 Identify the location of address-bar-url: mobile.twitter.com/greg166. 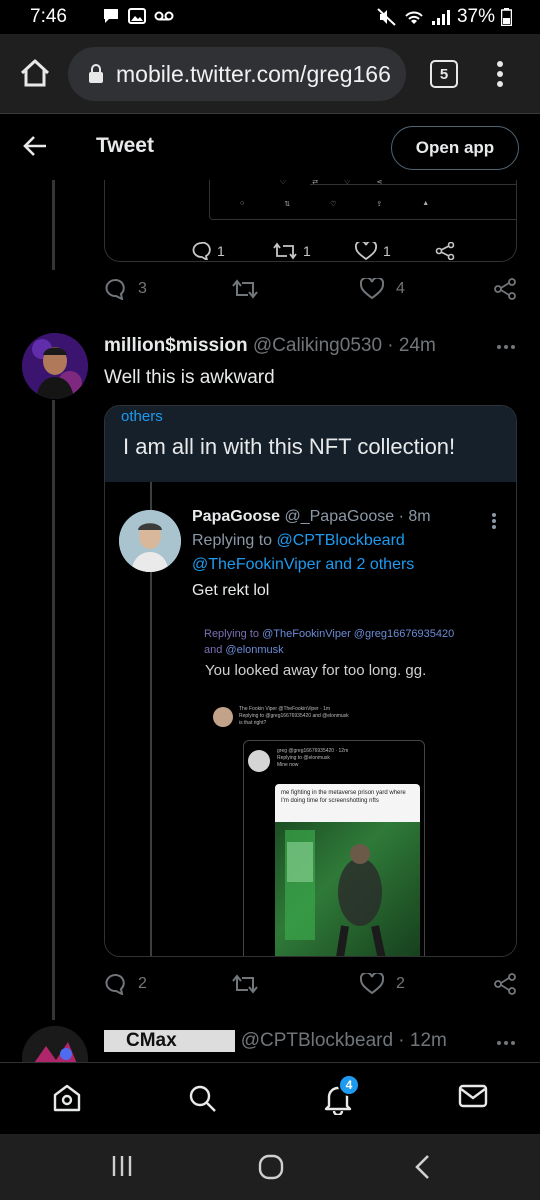
(253, 73).